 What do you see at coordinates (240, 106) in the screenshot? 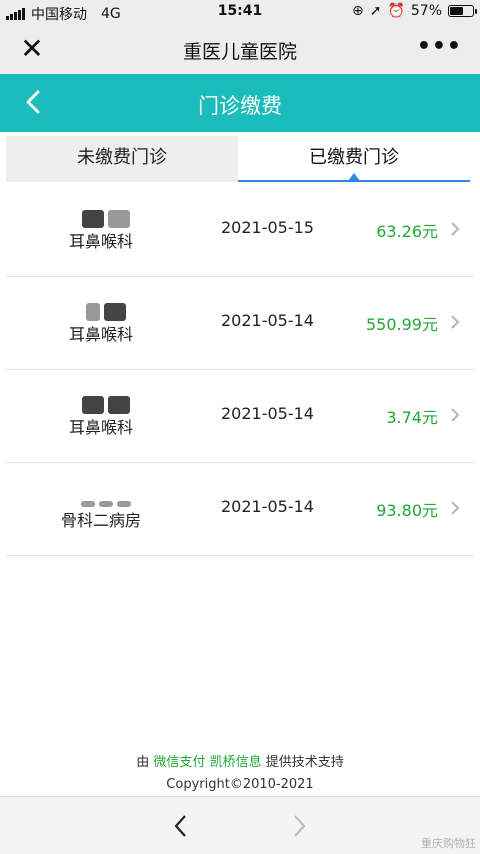
I see `page-title: 门诊缴费` at bounding box center [240, 106].